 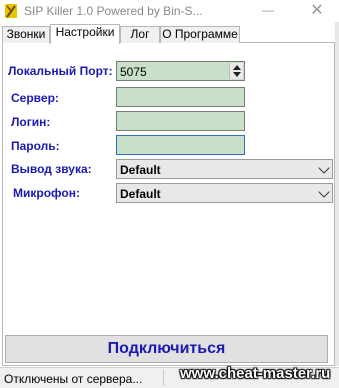 What do you see at coordinates (26, 34) in the screenshot?
I see `tab-calls: Звонки` at bounding box center [26, 34].